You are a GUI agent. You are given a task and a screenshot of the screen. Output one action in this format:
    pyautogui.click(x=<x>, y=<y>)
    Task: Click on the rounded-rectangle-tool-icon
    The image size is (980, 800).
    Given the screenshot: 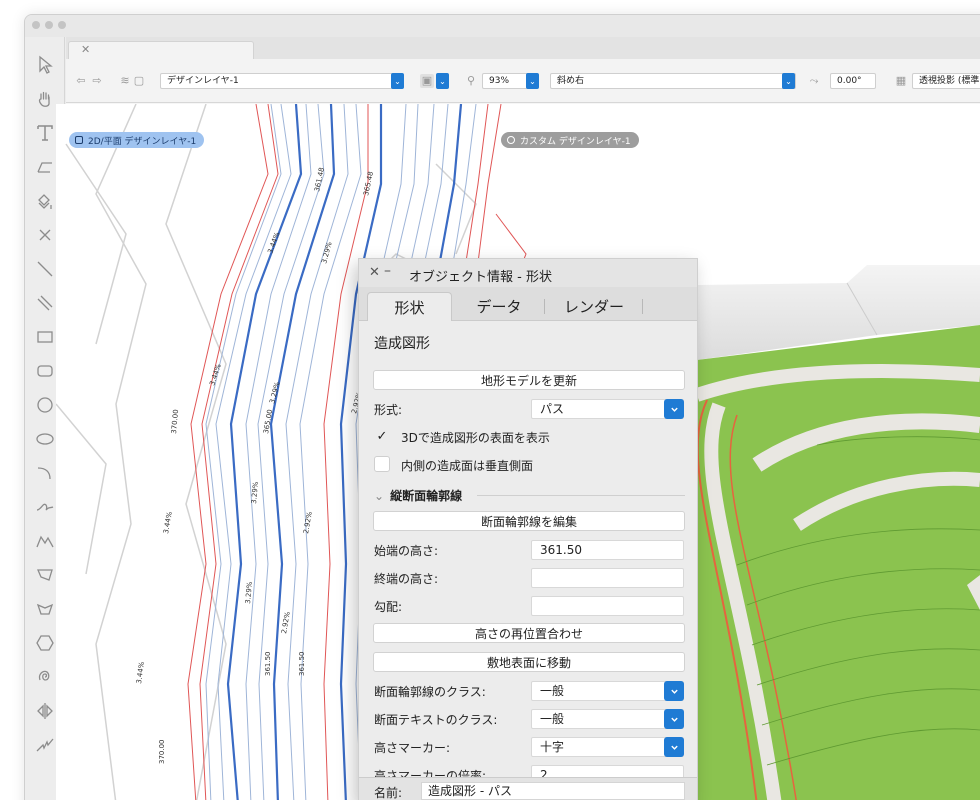 What is the action you would take?
    pyautogui.click(x=45, y=371)
    